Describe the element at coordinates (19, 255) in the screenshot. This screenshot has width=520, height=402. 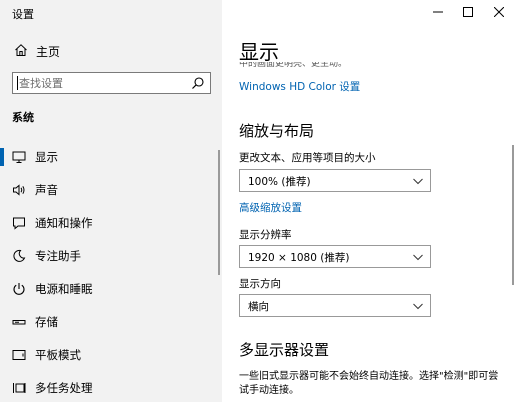
I see `moon-icon` at that location.